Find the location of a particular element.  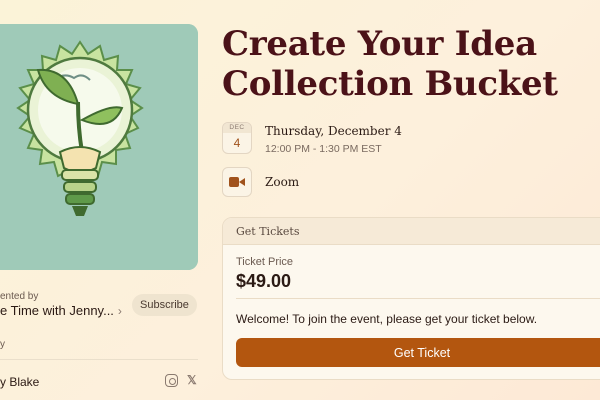

location-badge is located at coordinates (237, 182).